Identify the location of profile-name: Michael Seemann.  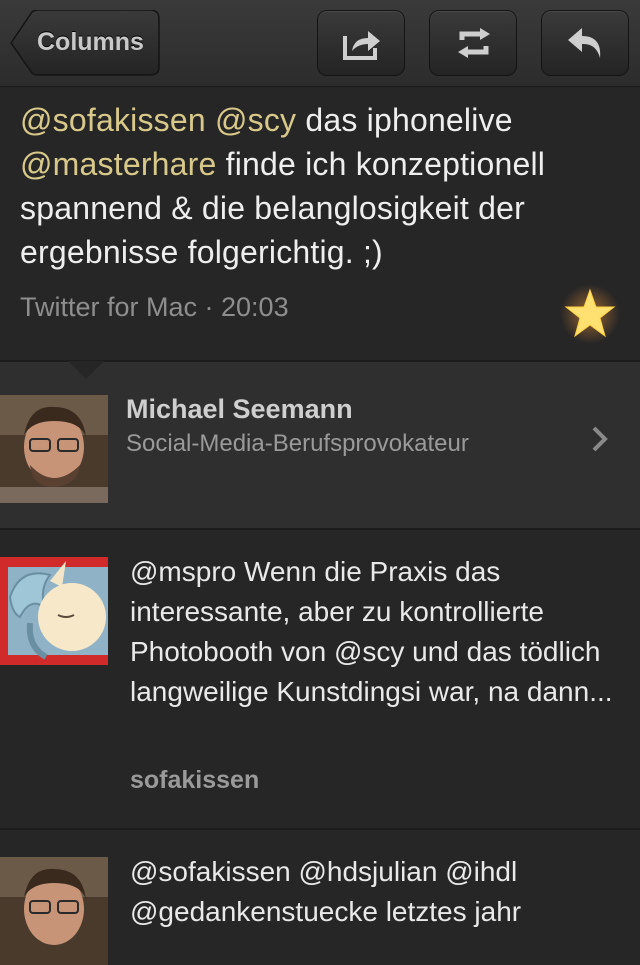
(239, 409).